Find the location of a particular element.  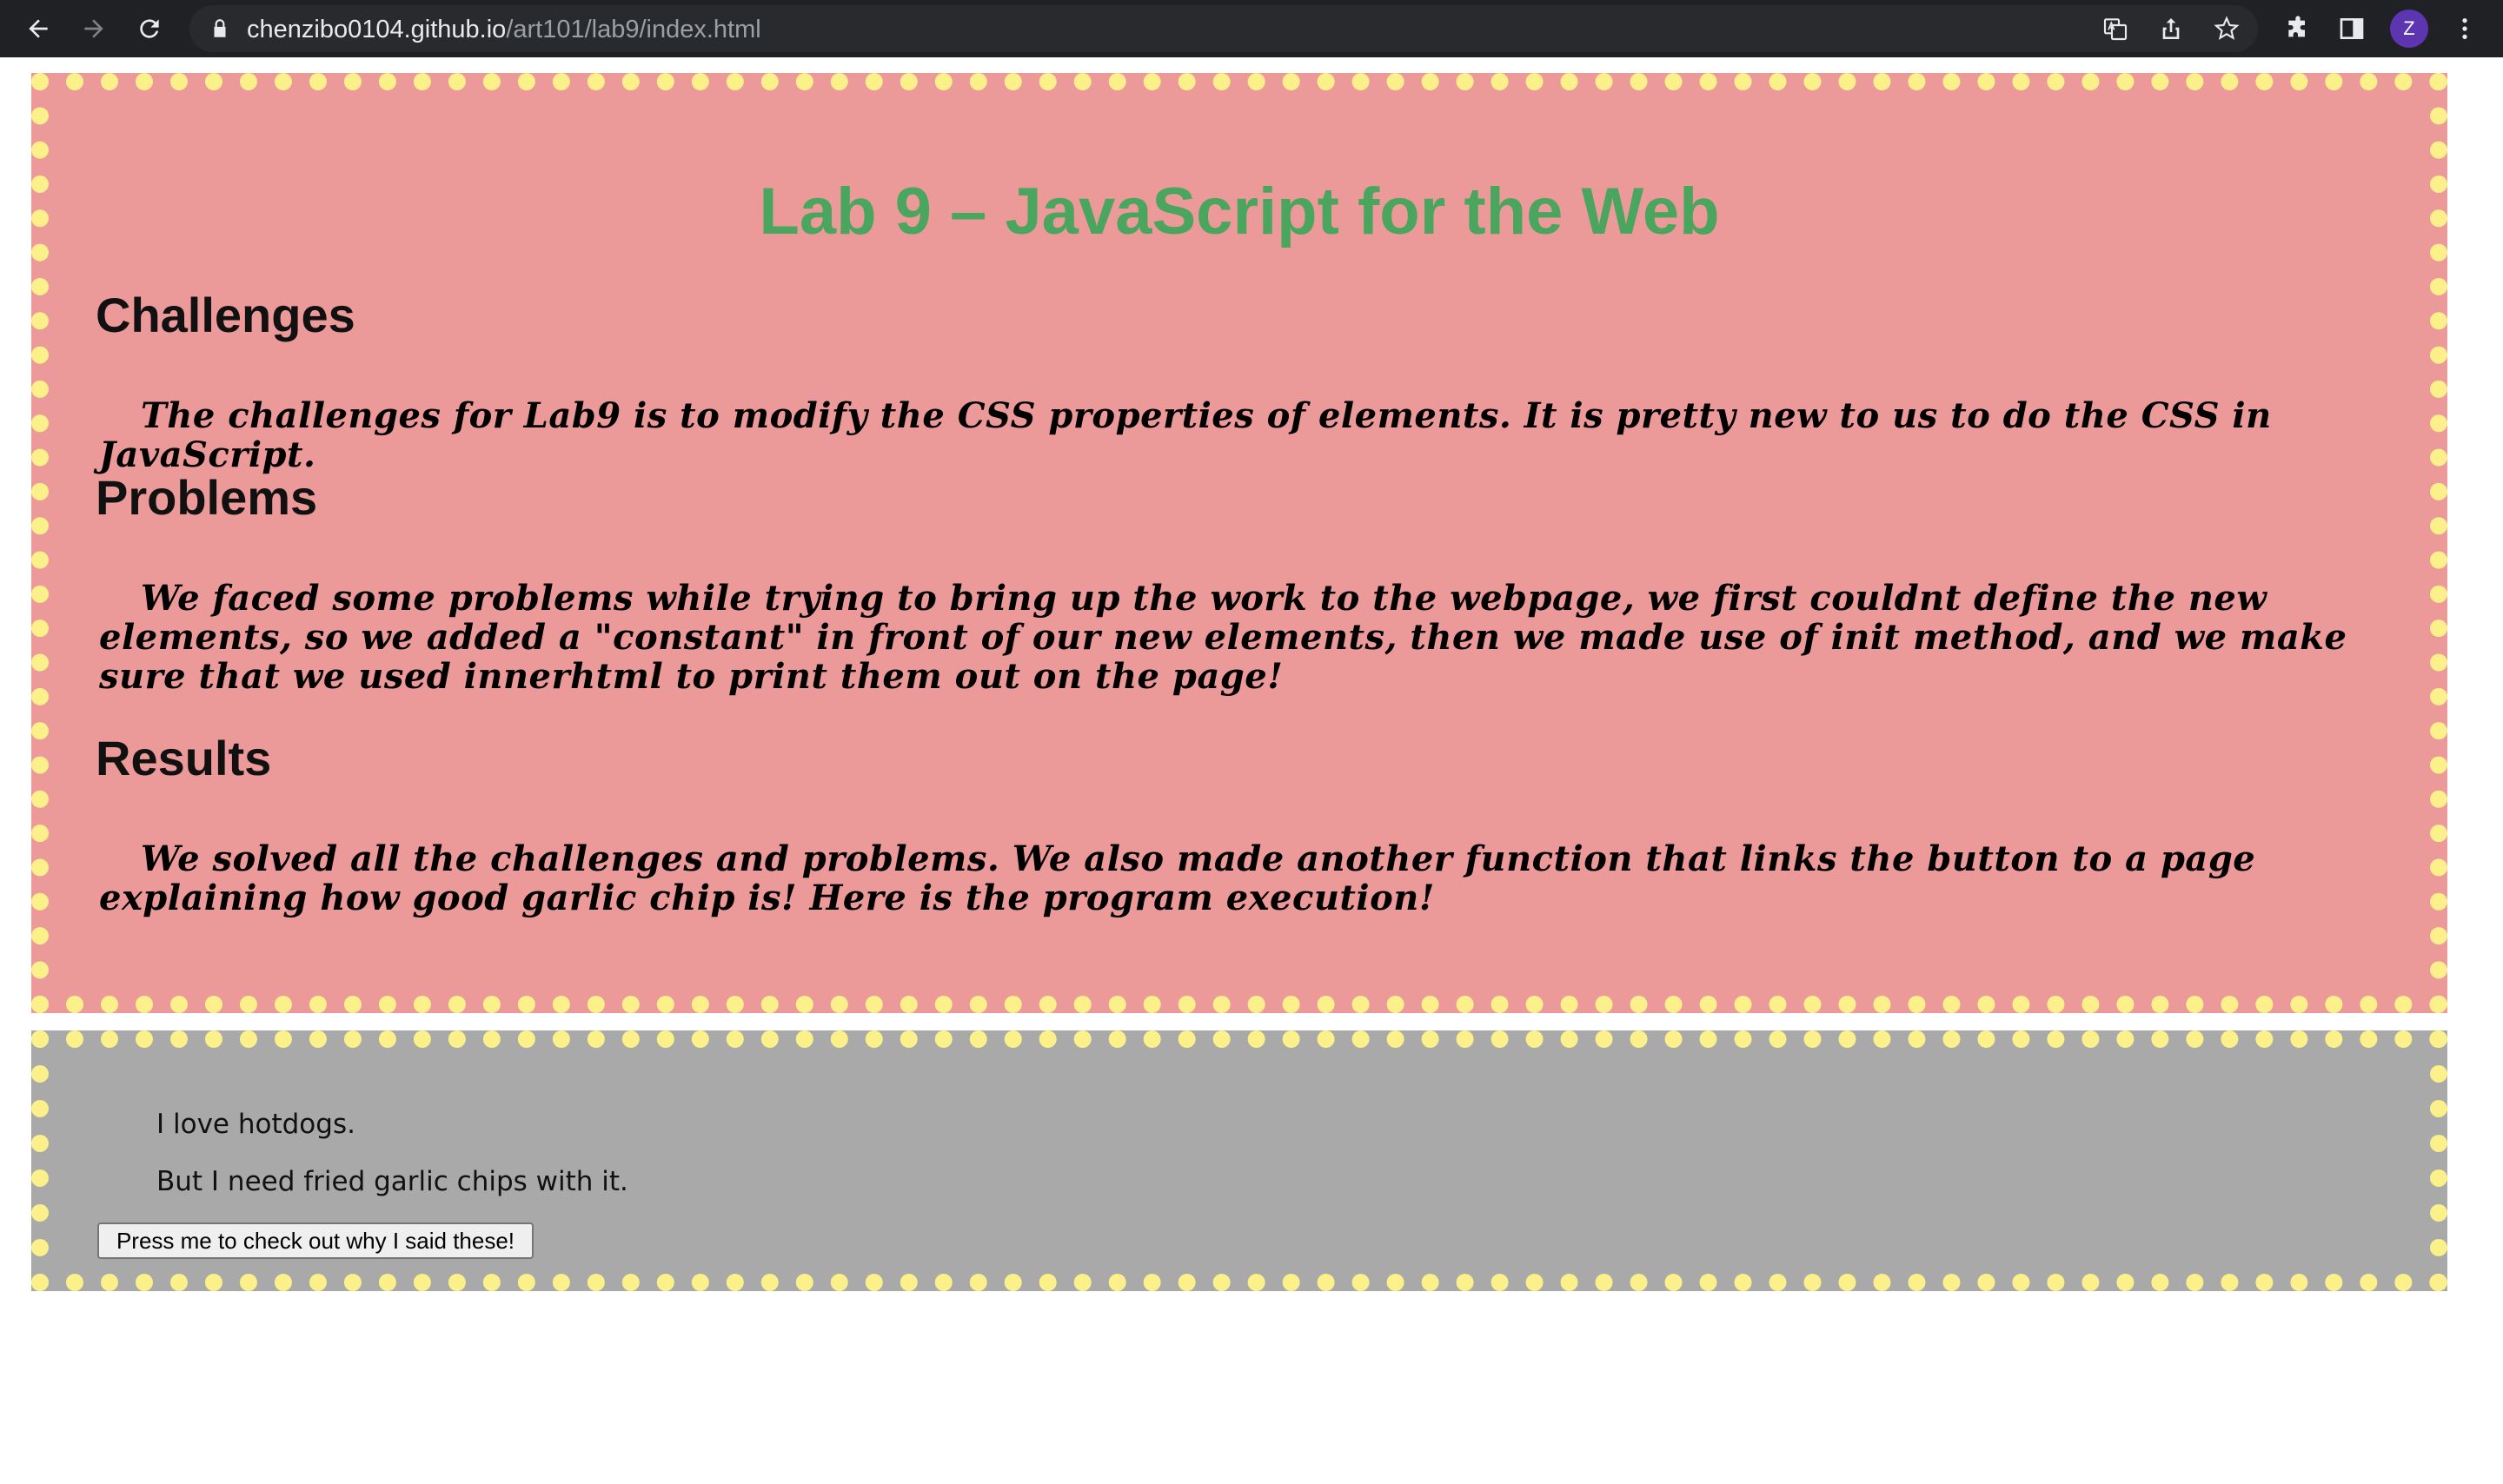

section-heading-problems: Problems is located at coordinates (207, 497).